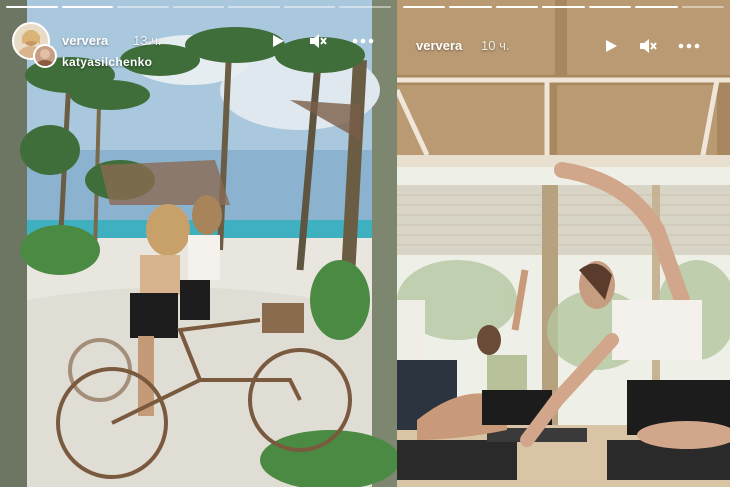 The width and height of the screenshot is (730, 487). I want to click on story-right-header: ververa 10 ч., so click(563, 42).